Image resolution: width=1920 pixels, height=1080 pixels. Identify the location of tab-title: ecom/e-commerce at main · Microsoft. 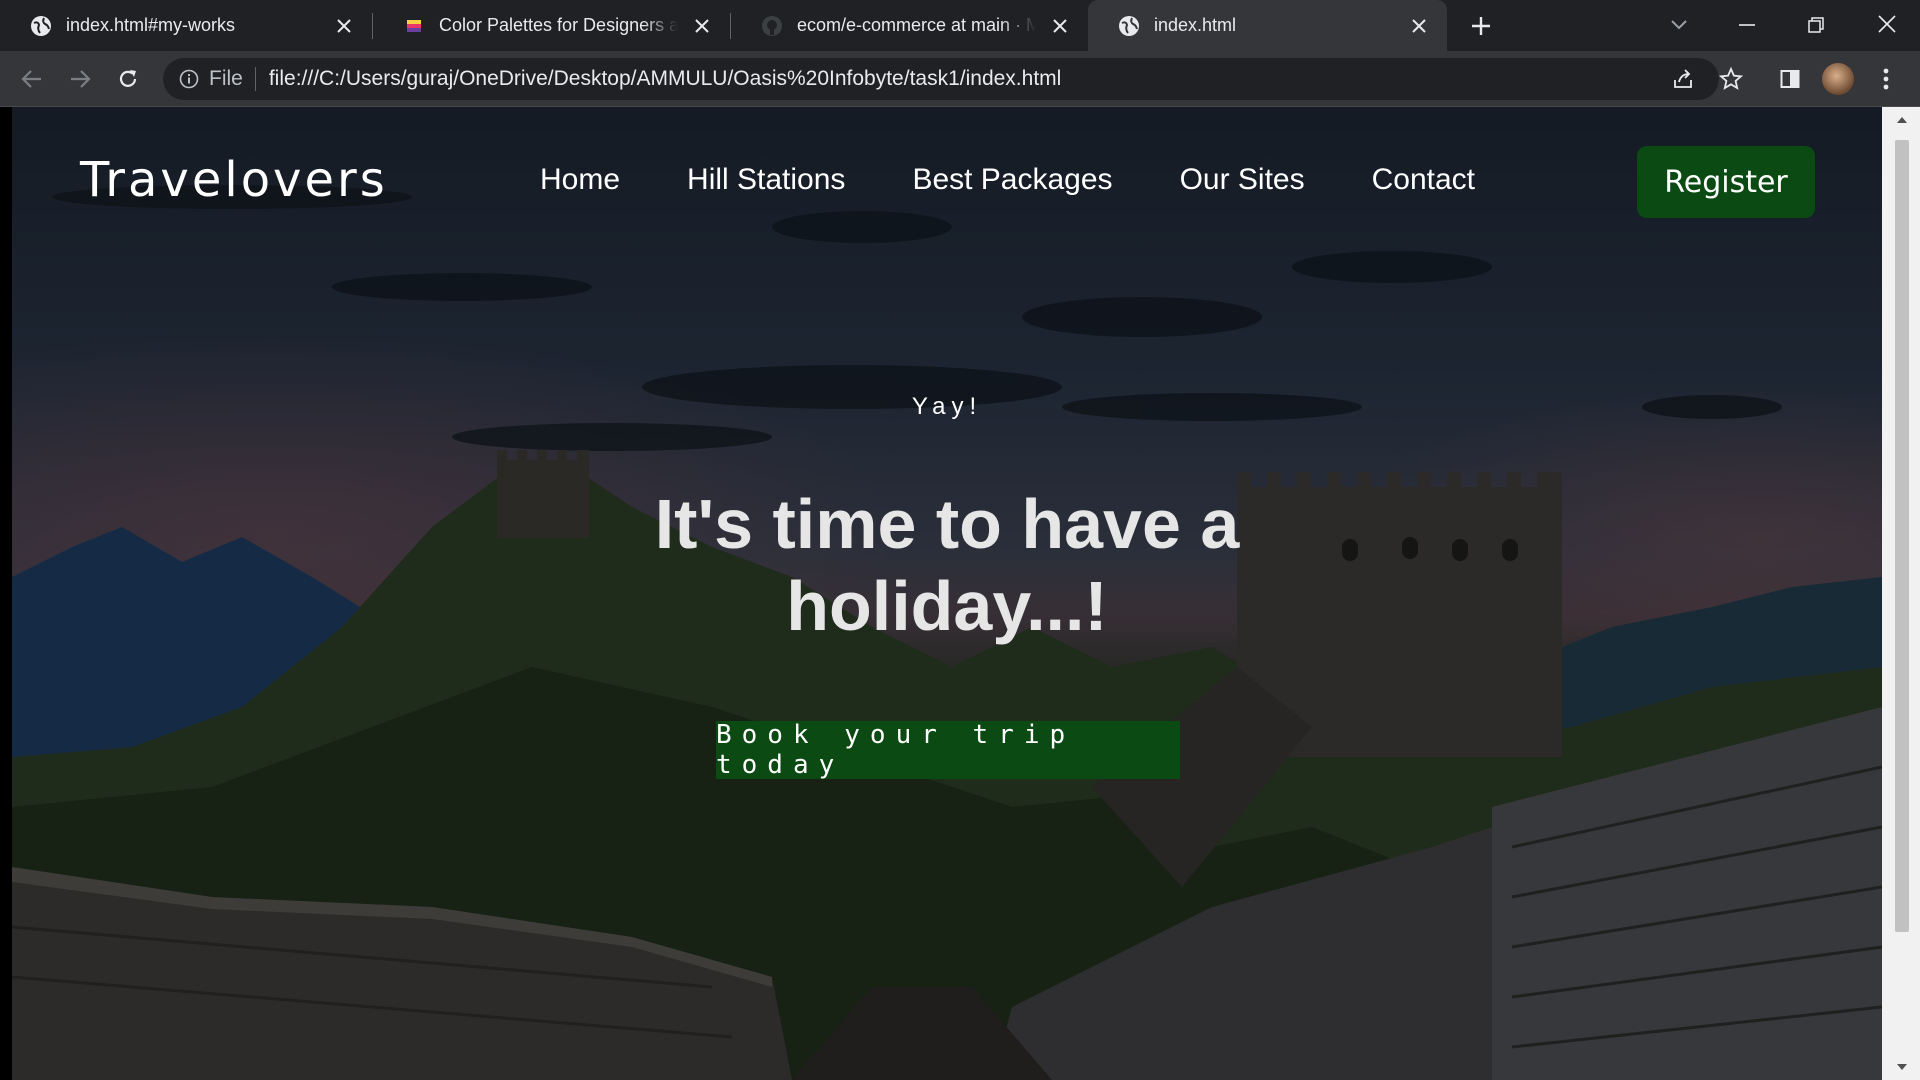
(916, 25).